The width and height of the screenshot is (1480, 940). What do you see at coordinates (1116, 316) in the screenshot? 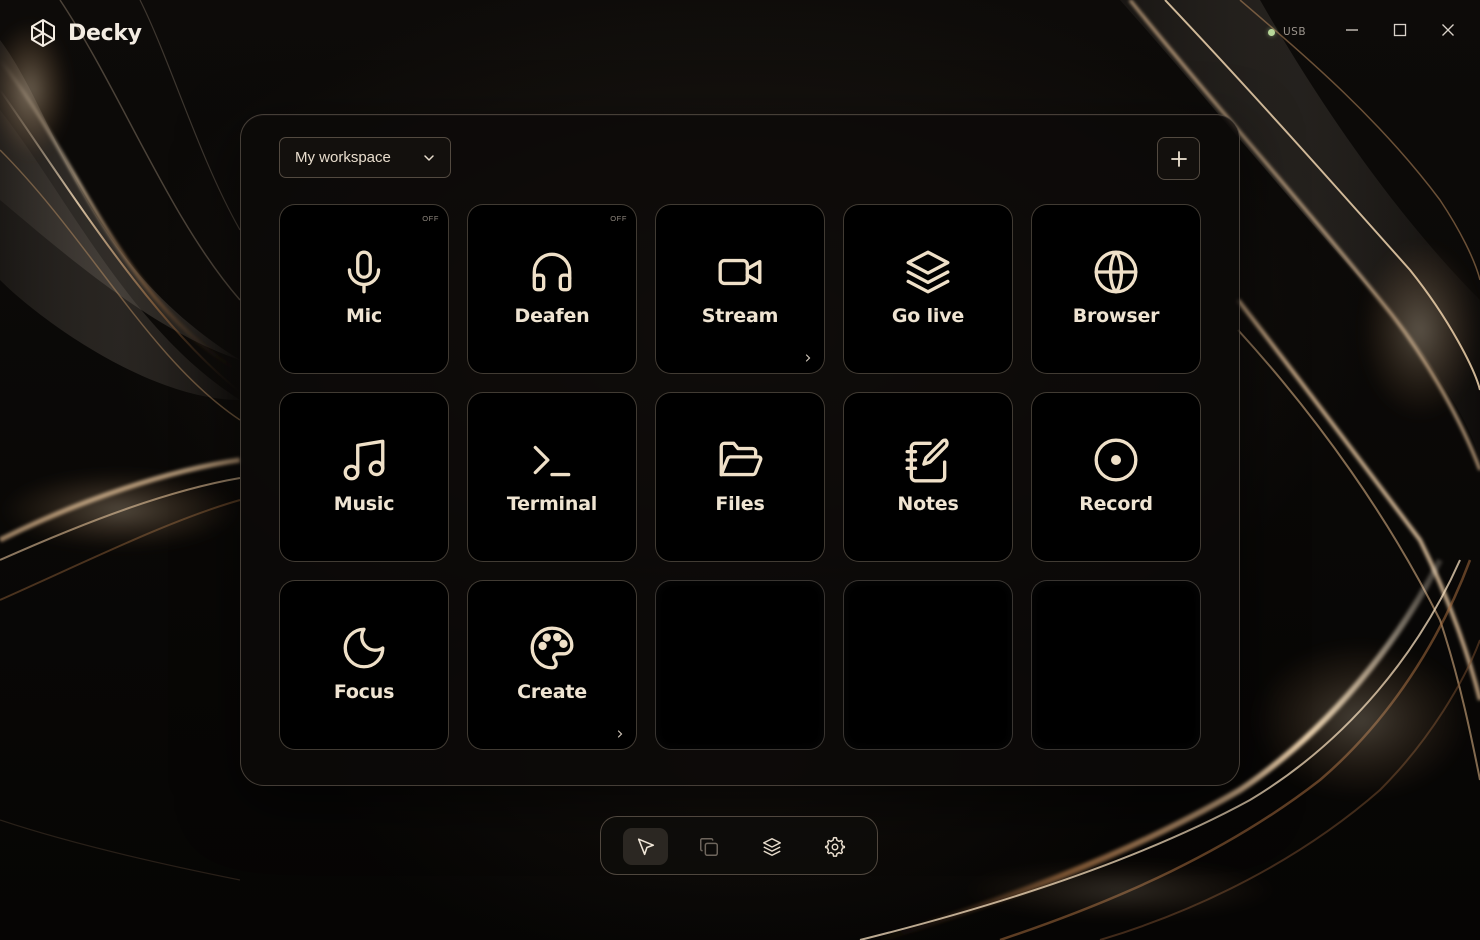
I see `key-label: Browser` at bounding box center [1116, 316].